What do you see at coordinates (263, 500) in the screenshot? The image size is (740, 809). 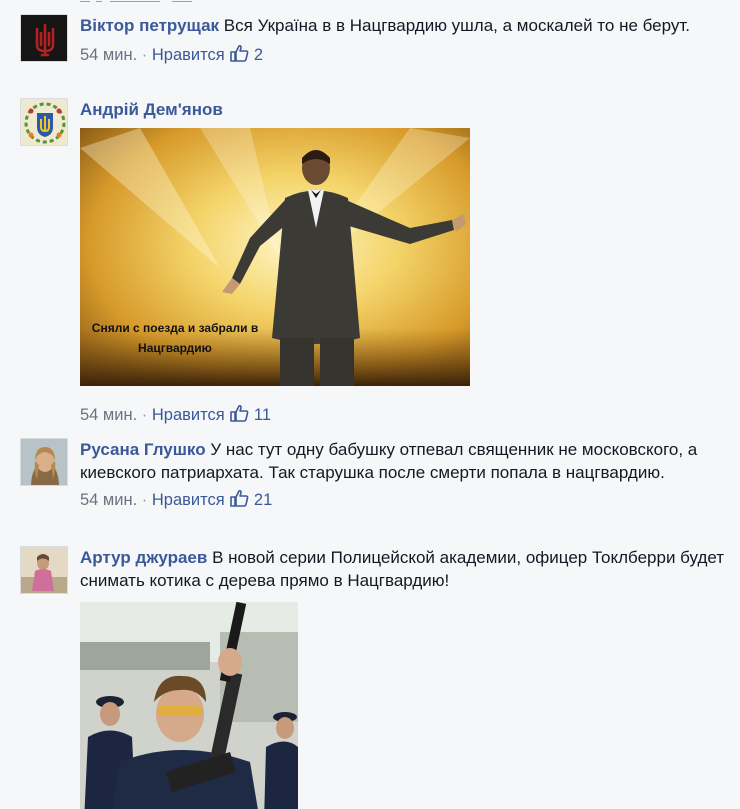 I see `like-count: 21` at bounding box center [263, 500].